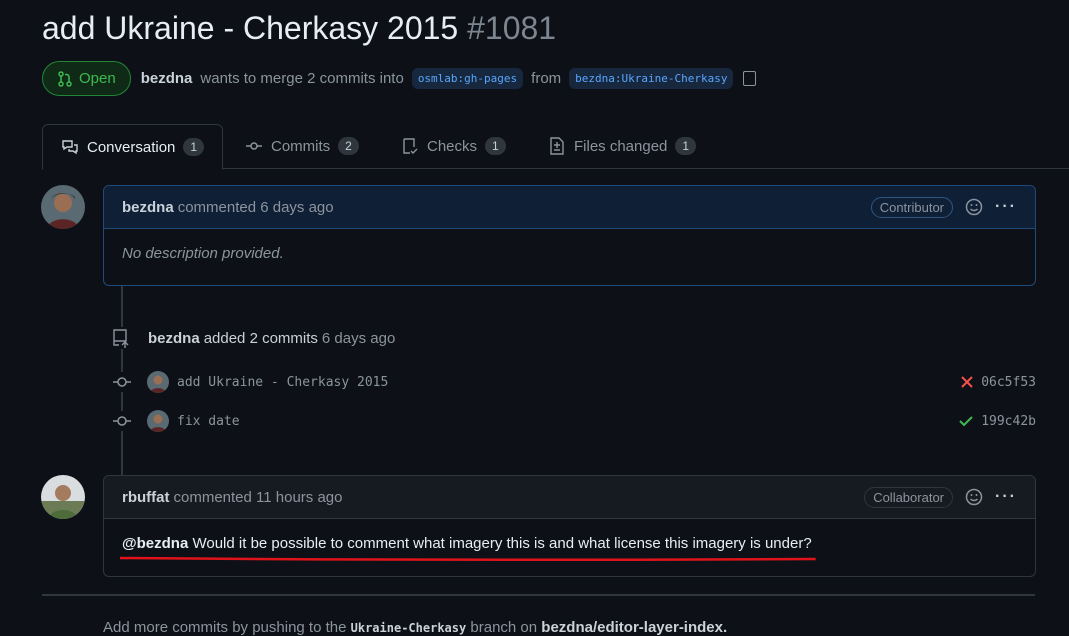 The image size is (1069, 636). I want to click on file-diff-icon, so click(557, 146).